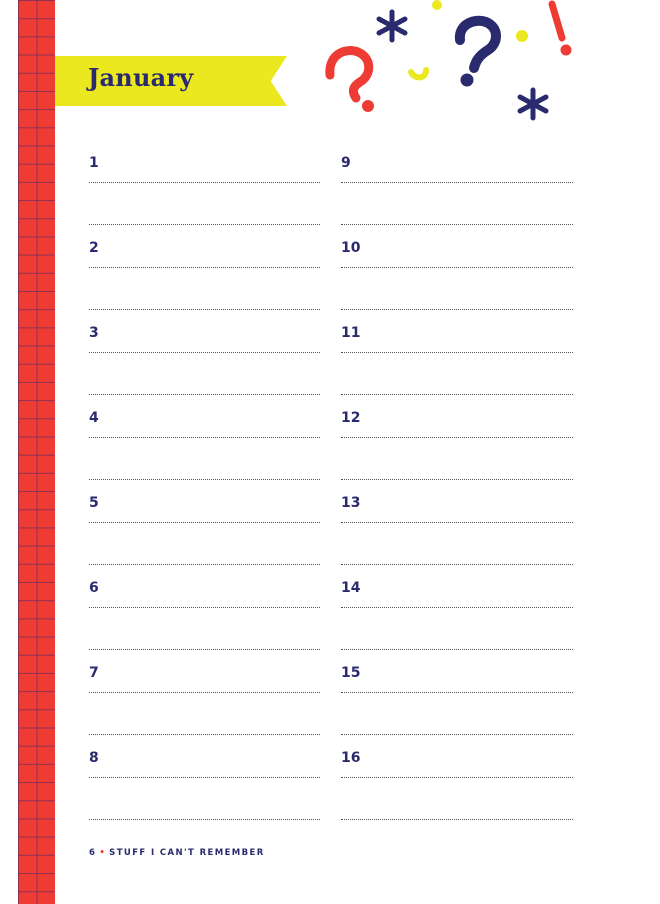  Describe the element at coordinates (351, 758) in the screenshot. I see `day-number: 16` at that location.